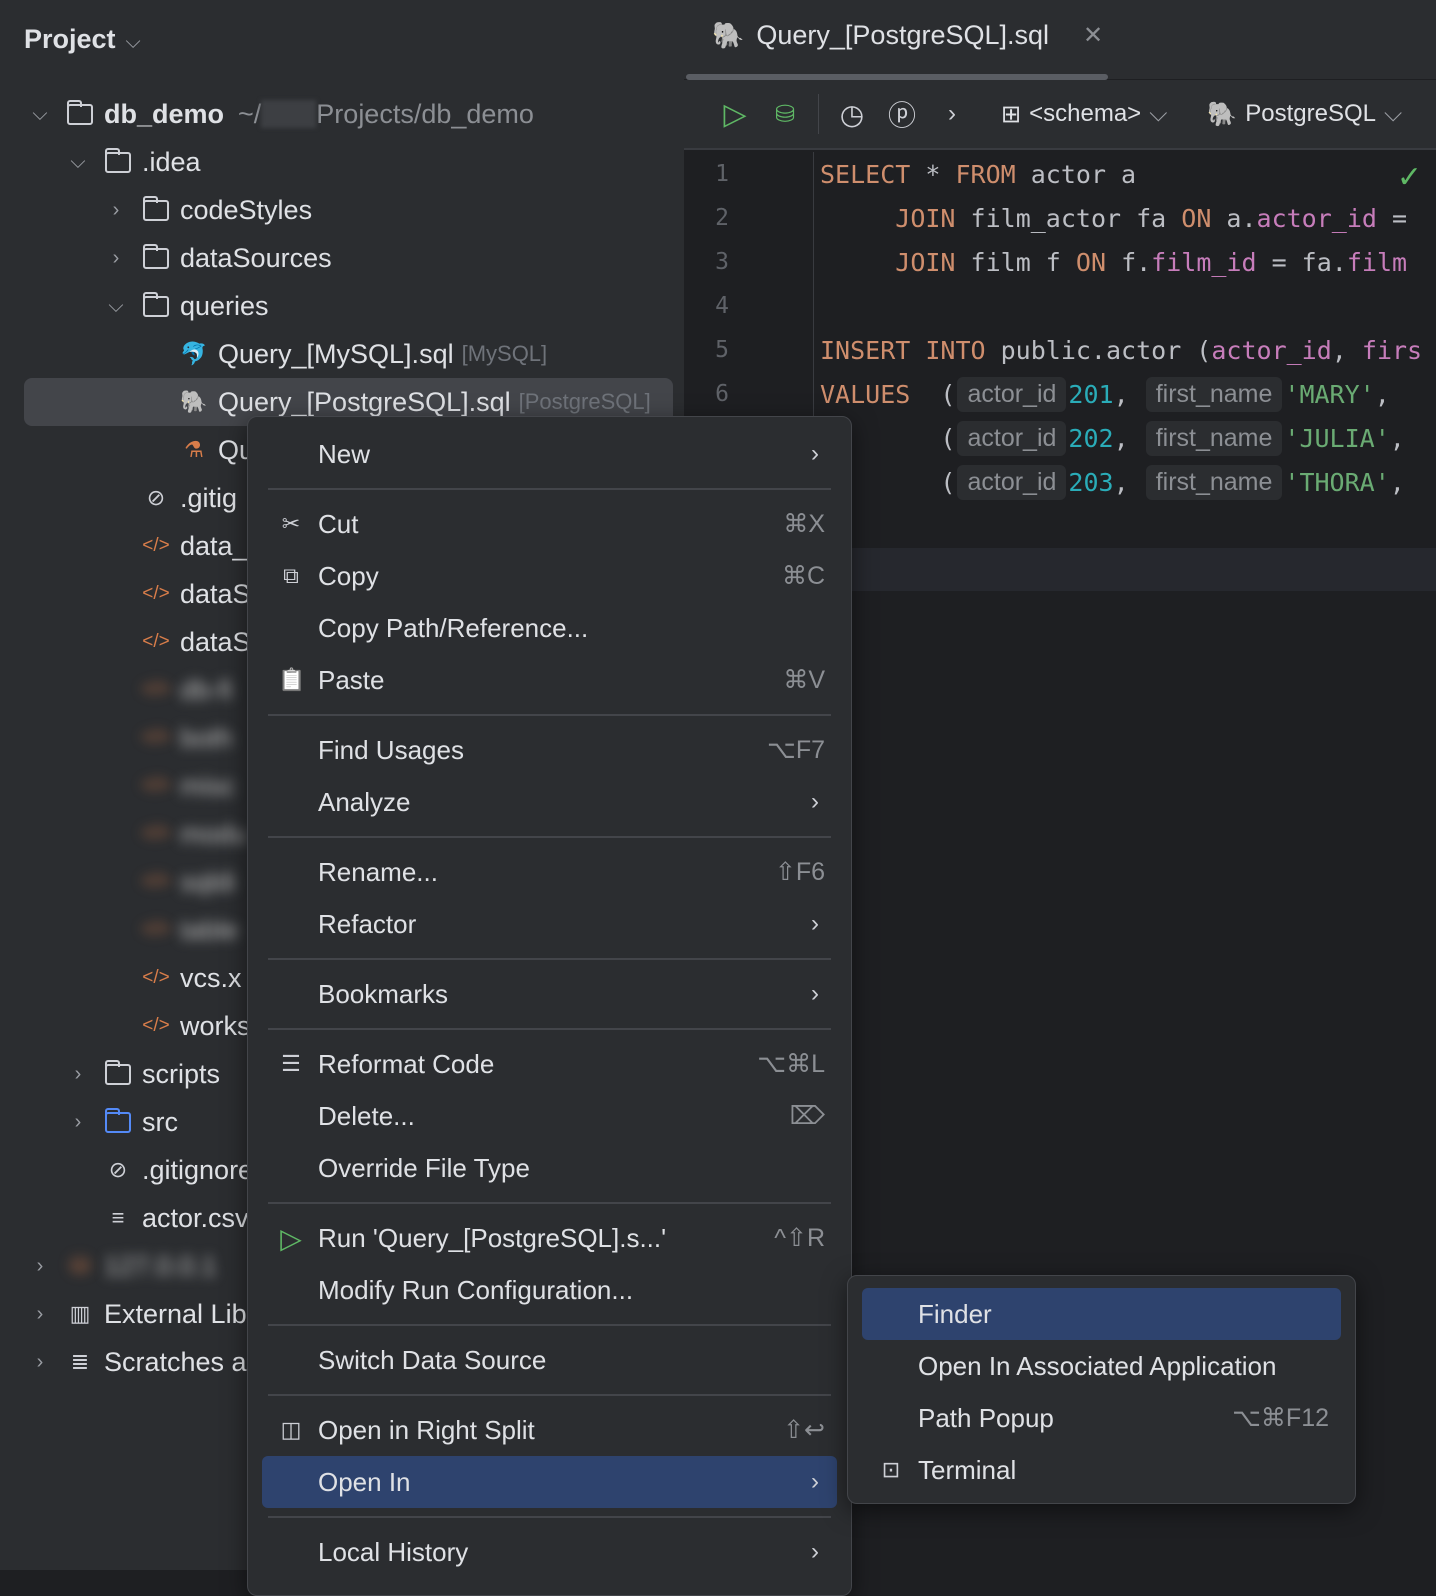 The width and height of the screenshot is (1436, 1596). Describe the element at coordinates (175, 1313) in the screenshot. I see `tree-item-label: External Lib` at that location.